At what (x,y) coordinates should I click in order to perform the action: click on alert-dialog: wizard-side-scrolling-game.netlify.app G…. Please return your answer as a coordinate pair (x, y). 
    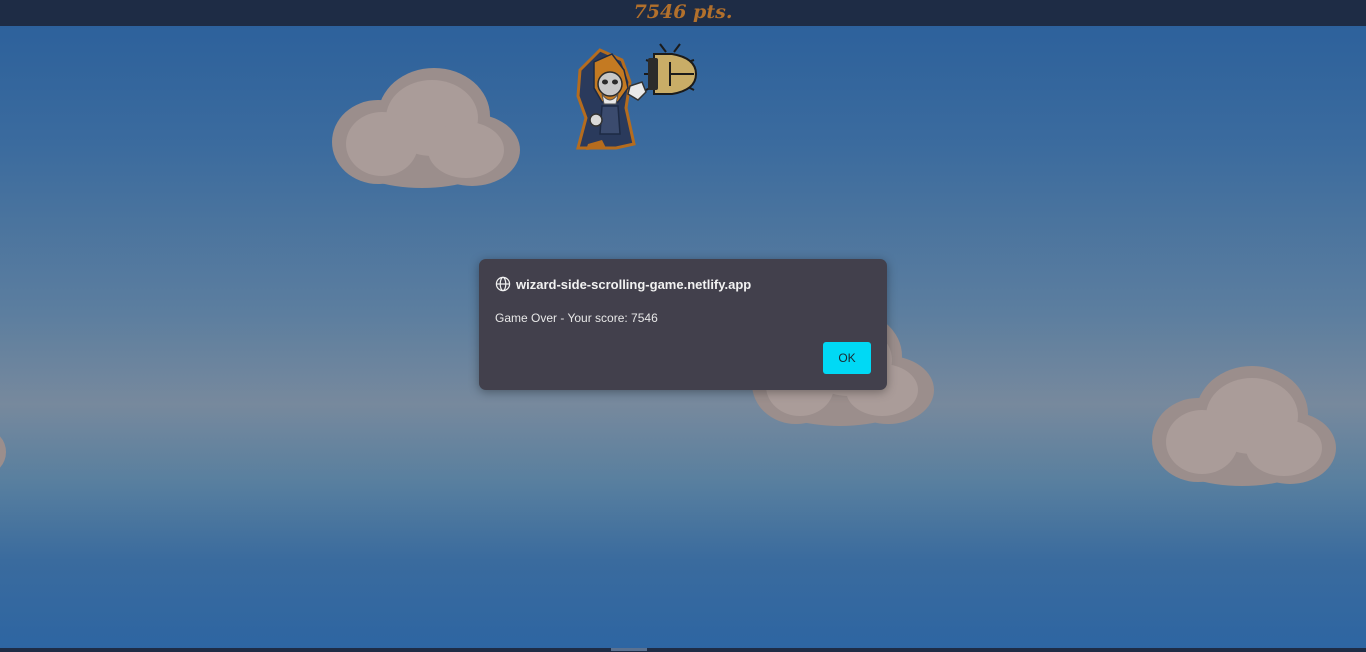
    Looking at the image, I should click on (683, 324).